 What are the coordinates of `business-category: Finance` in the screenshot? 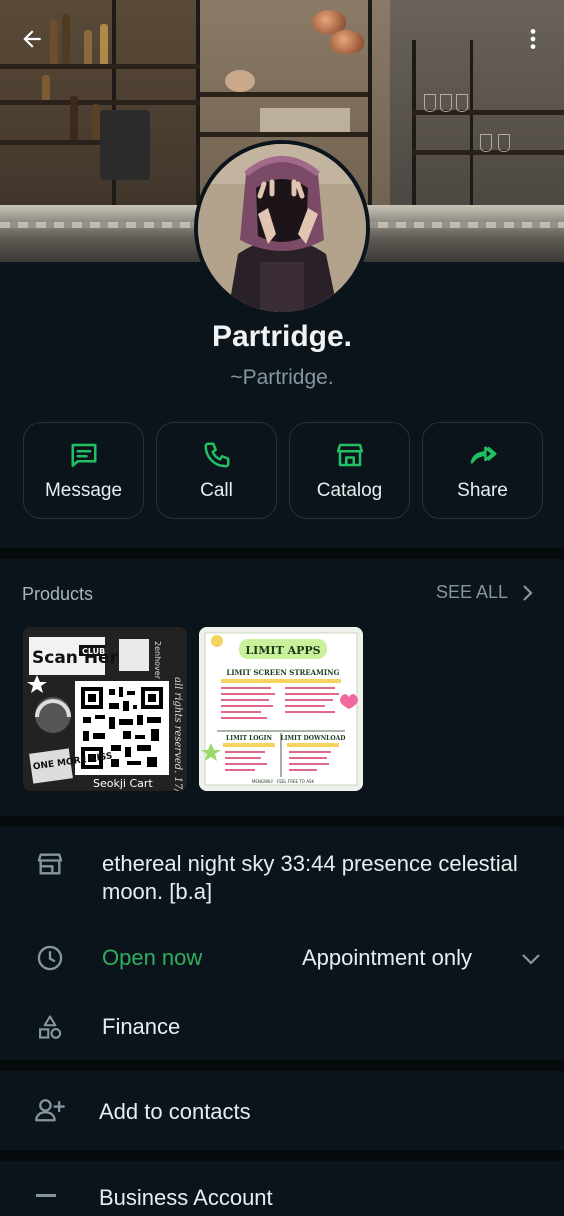 It's located at (141, 1026).